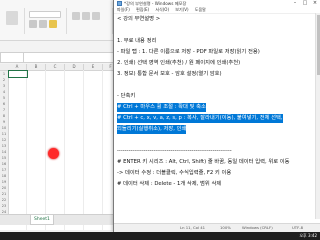 Image resolution: width=320 pixels, height=240 pixels. What do you see at coordinates (12, 18) in the screenshot?
I see `paste-icon` at bounding box center [12, 18].